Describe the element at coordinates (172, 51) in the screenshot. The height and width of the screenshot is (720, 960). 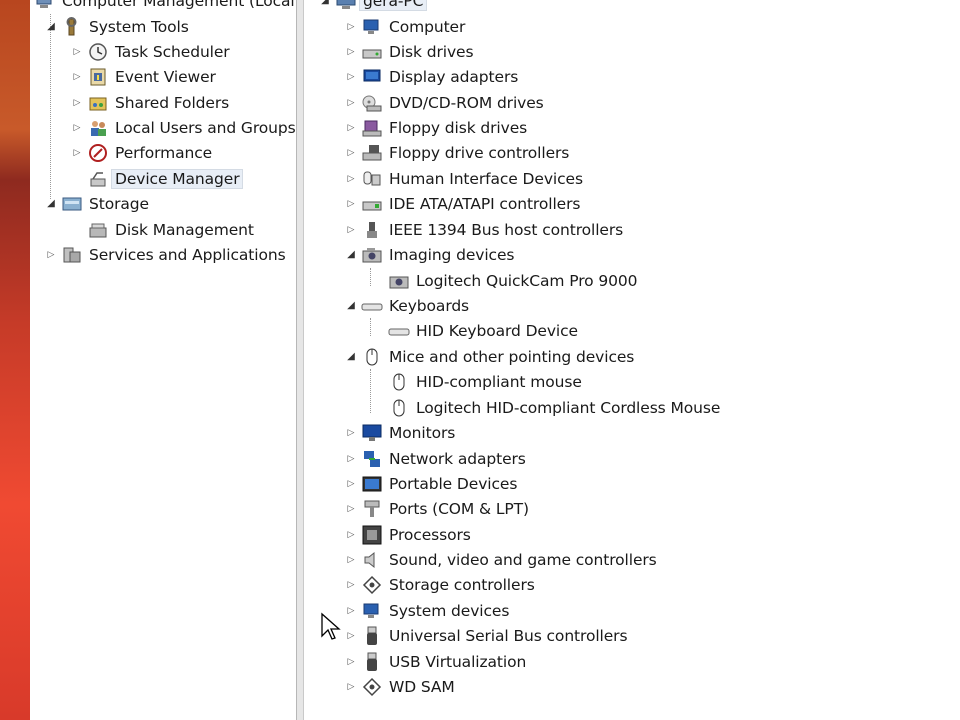
I see `tree-item-label: Task Scheduler` at that location.